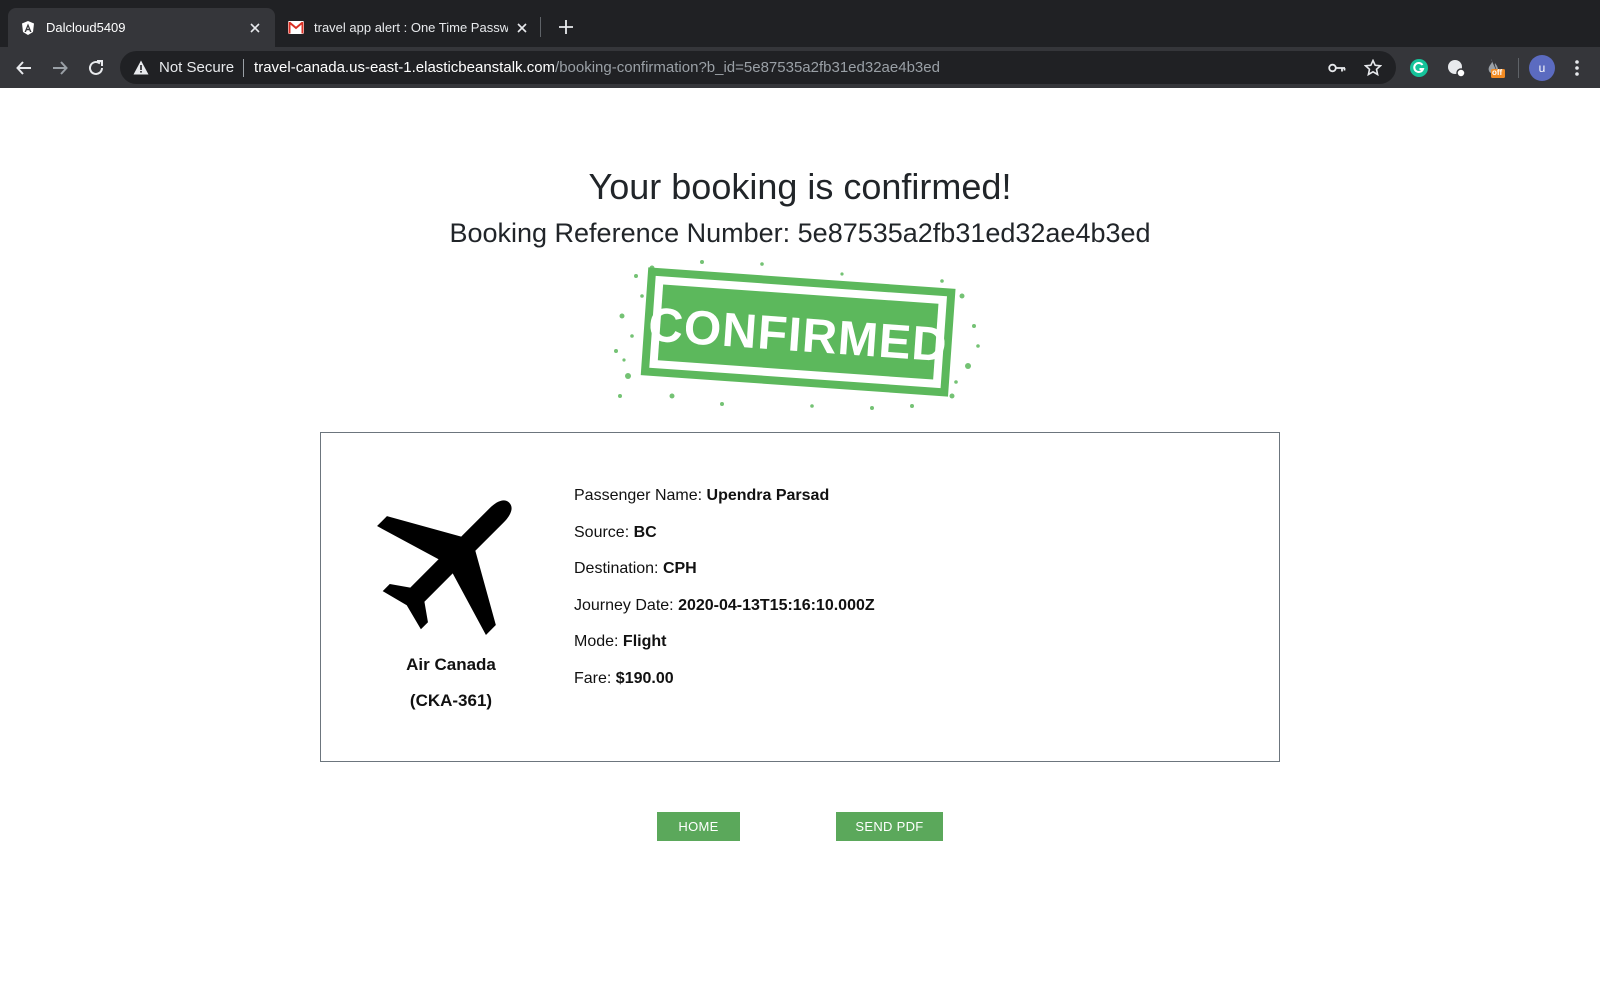 Image resolution: width=1600 pixels, height=1000 pixels. Describe the element at coordinates (1577, 68) in the screenshot. I see `more-menu-icon` at that location.